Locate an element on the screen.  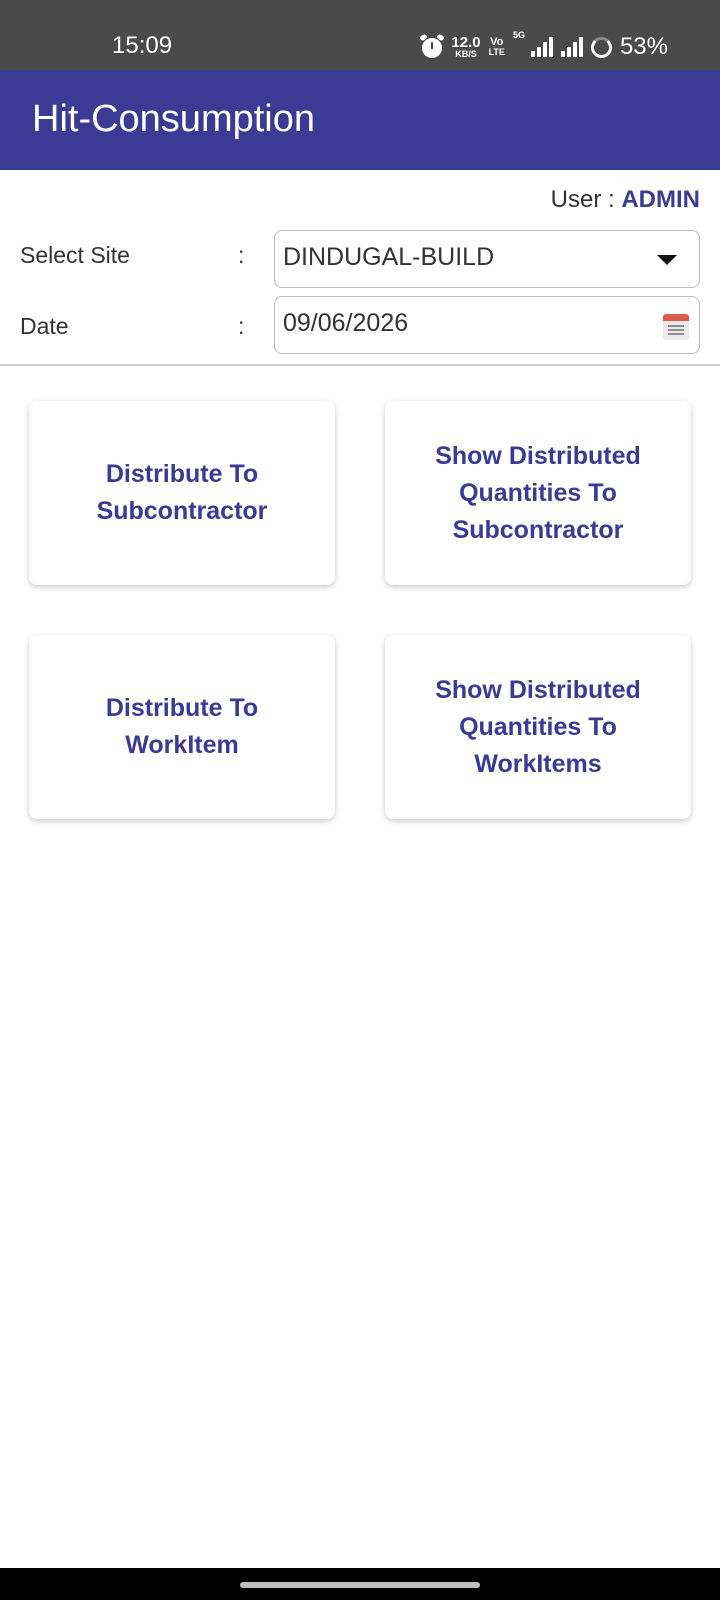
alarm-icon is located at coordinates (432, 45).